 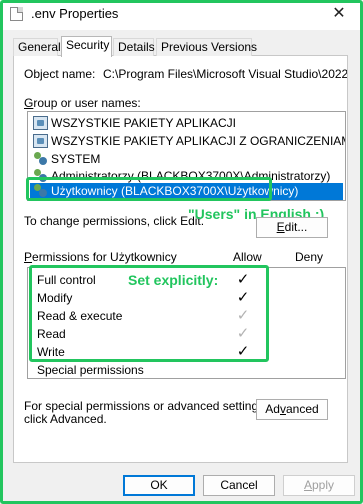 I want to click on window-title: .env Properties, so click(x=75, y=13).